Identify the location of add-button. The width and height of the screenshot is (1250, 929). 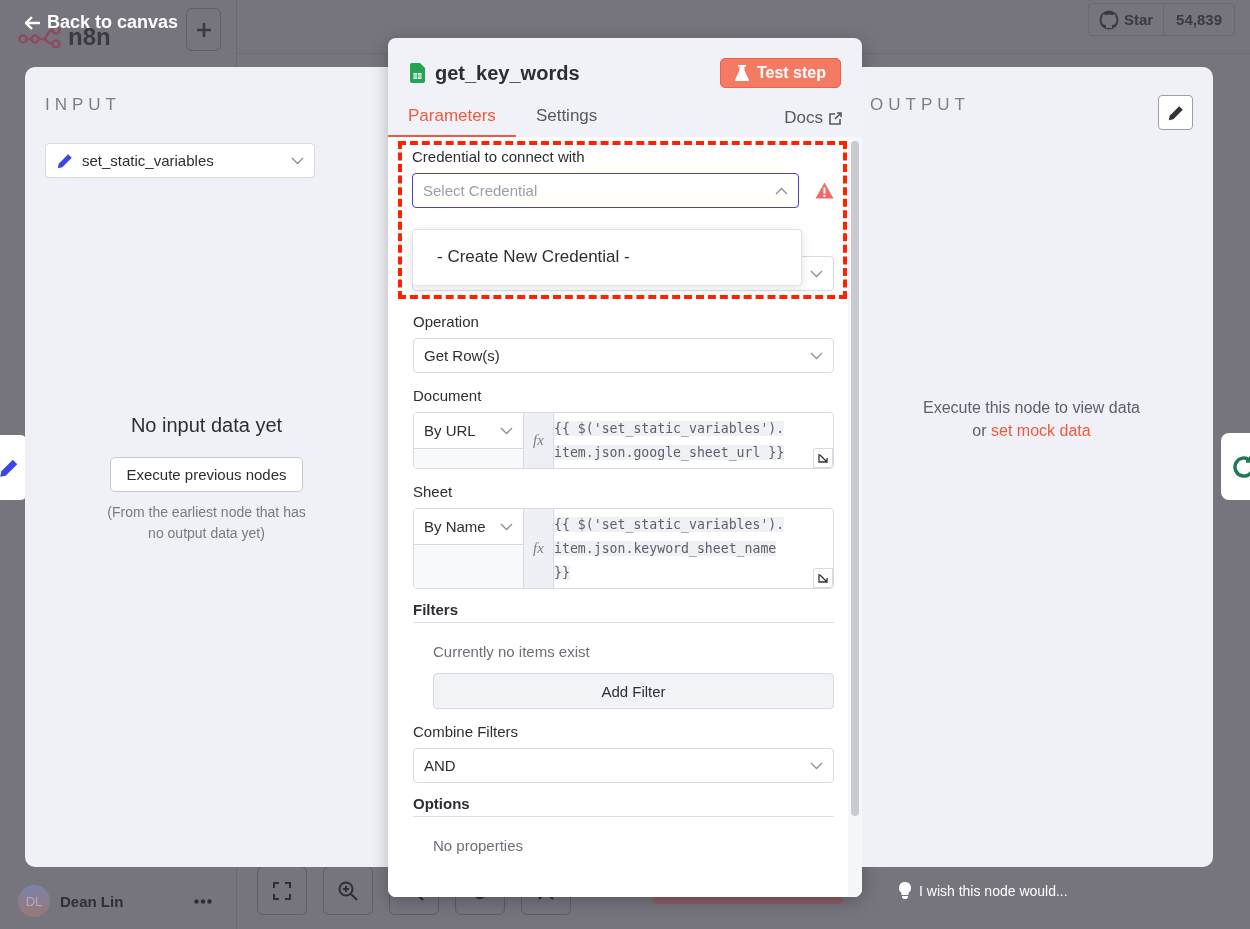
(203, 29).